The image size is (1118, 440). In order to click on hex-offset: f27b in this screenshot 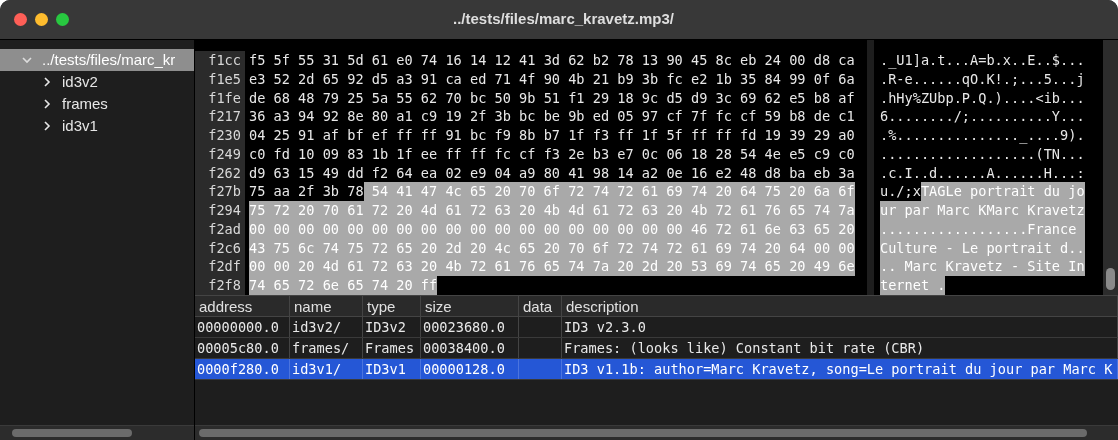, I will do `click(220, 191)`.